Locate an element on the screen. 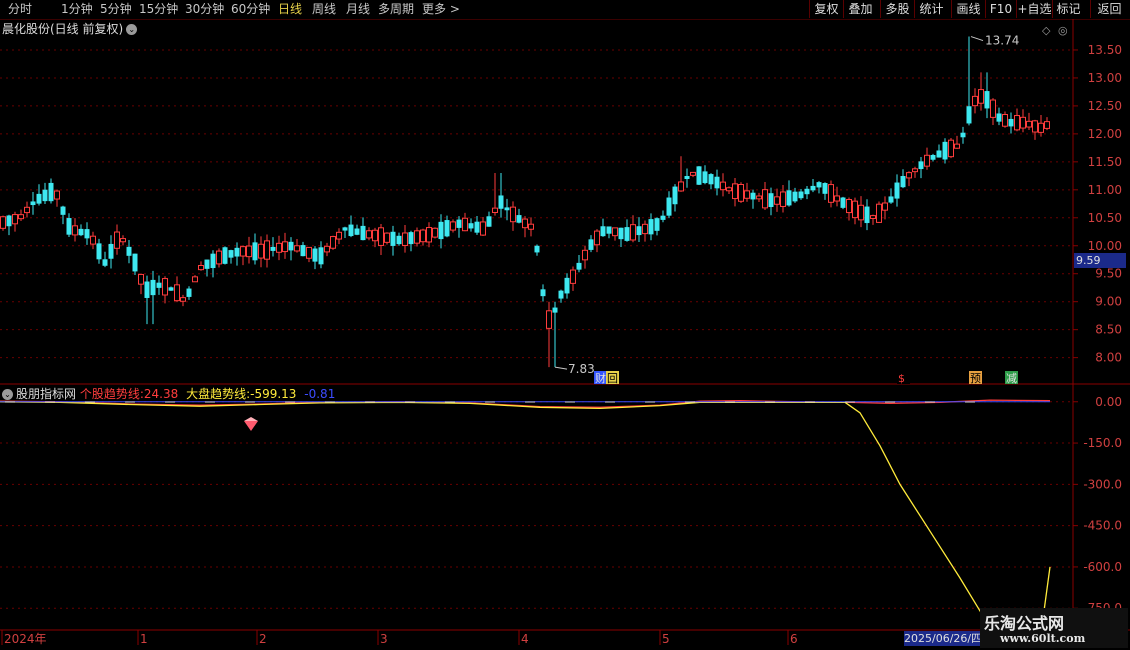  cursor-date-badge: 2025/06/26/四 is located at coordinates (942, 638).